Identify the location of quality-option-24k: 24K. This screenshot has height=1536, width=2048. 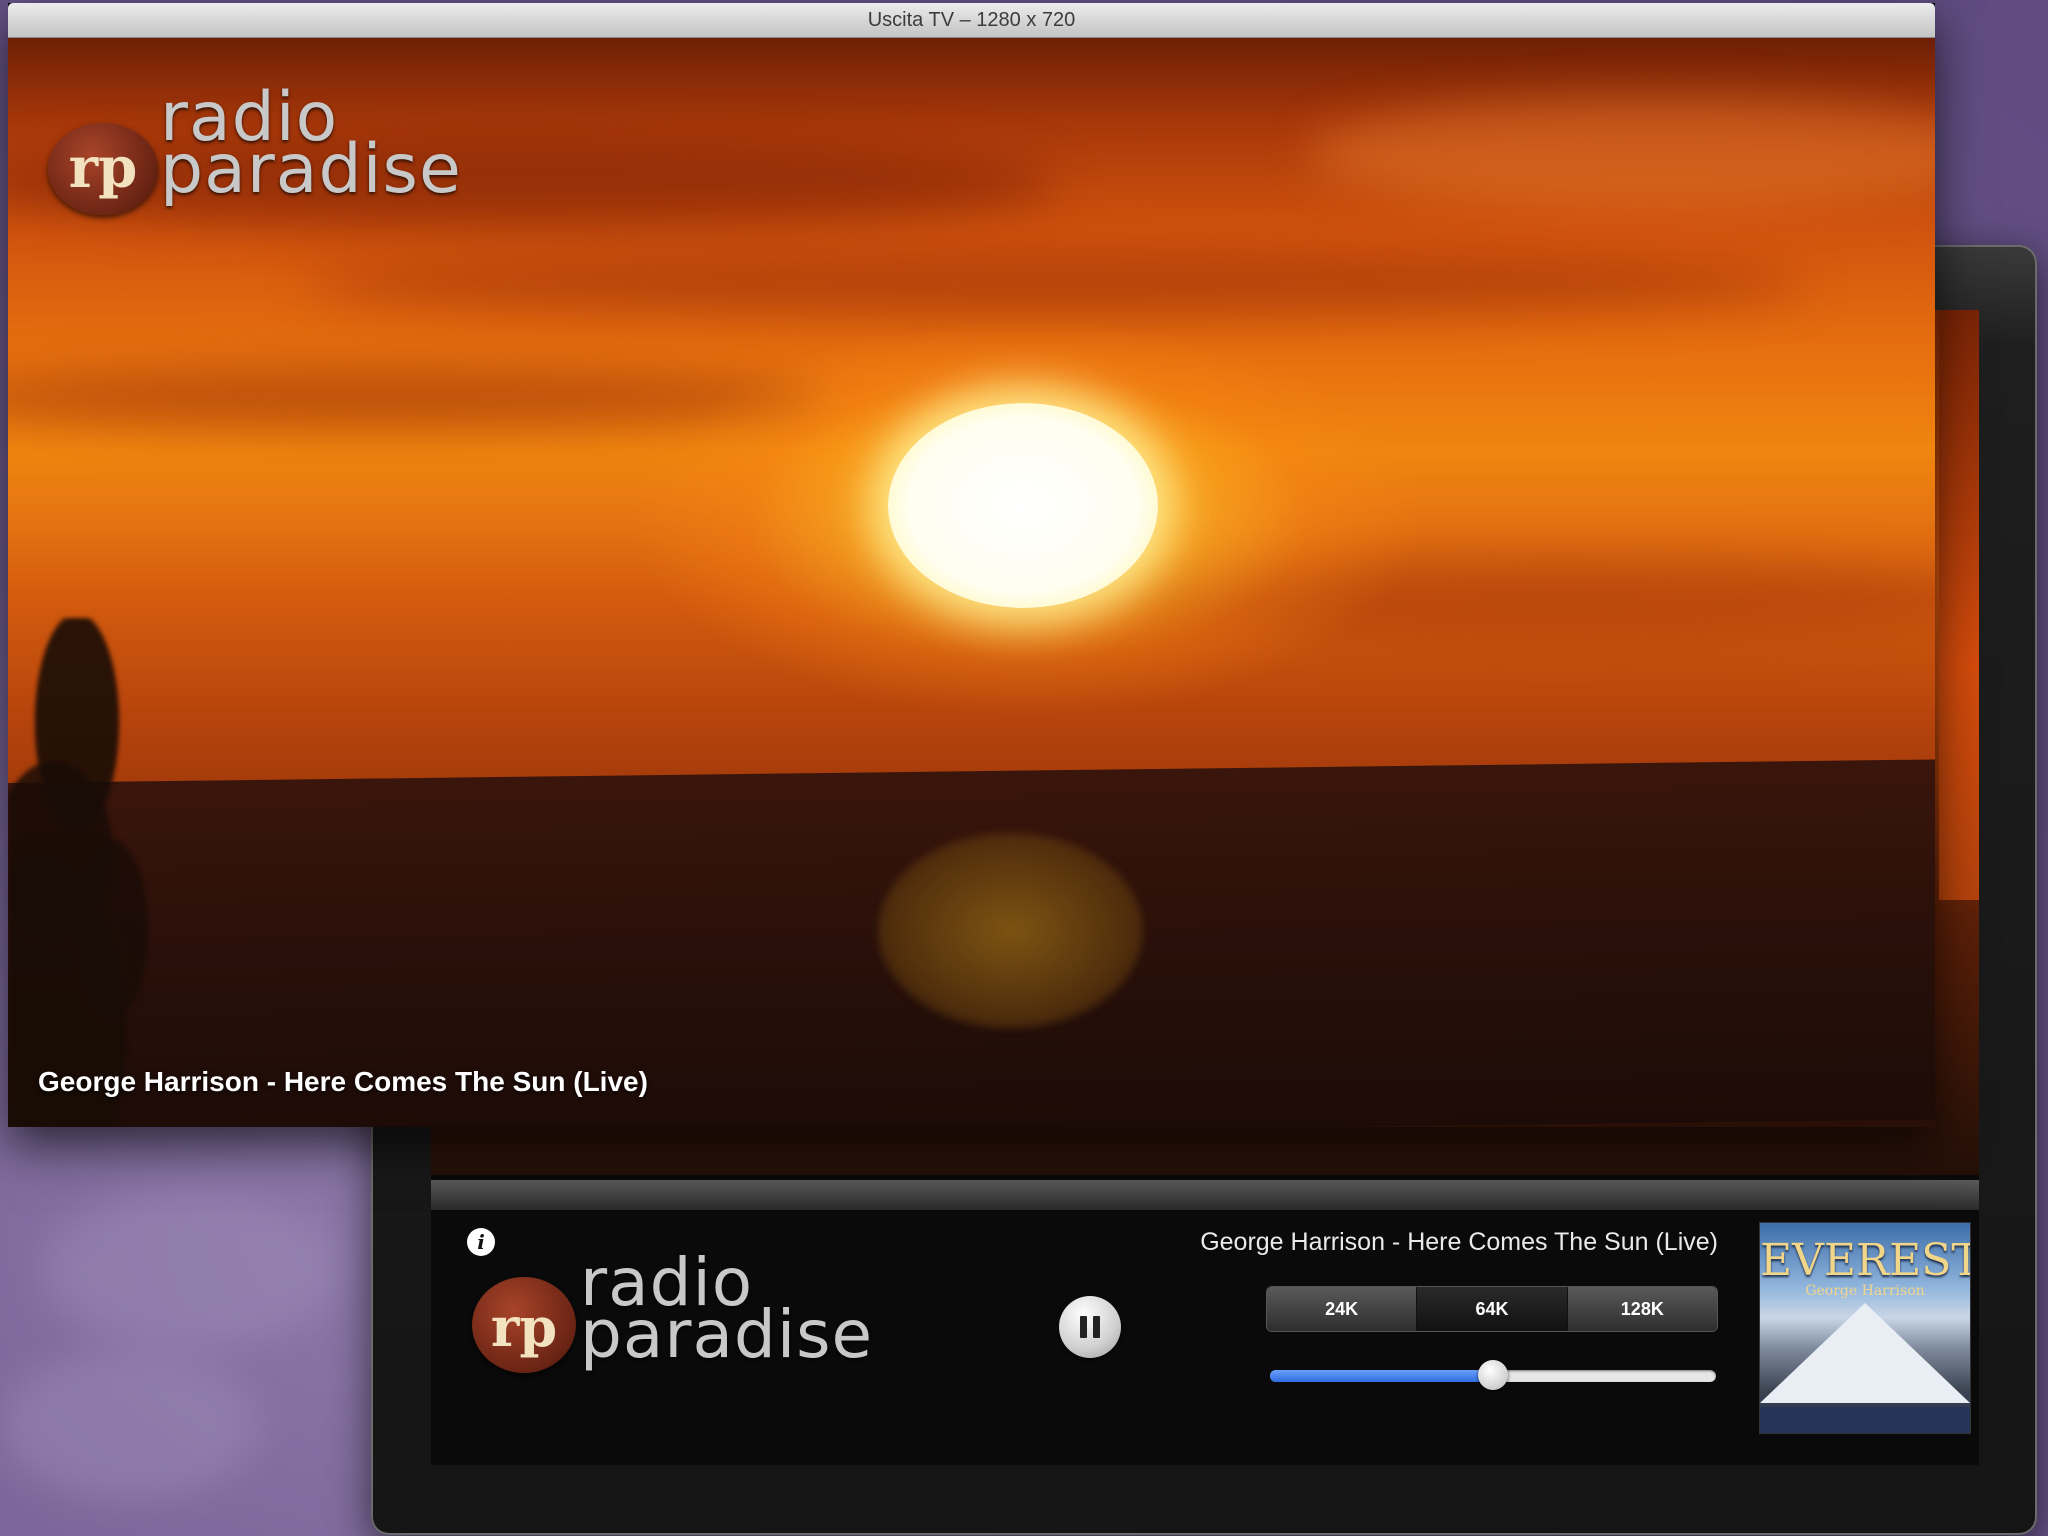
(1342, 1309).